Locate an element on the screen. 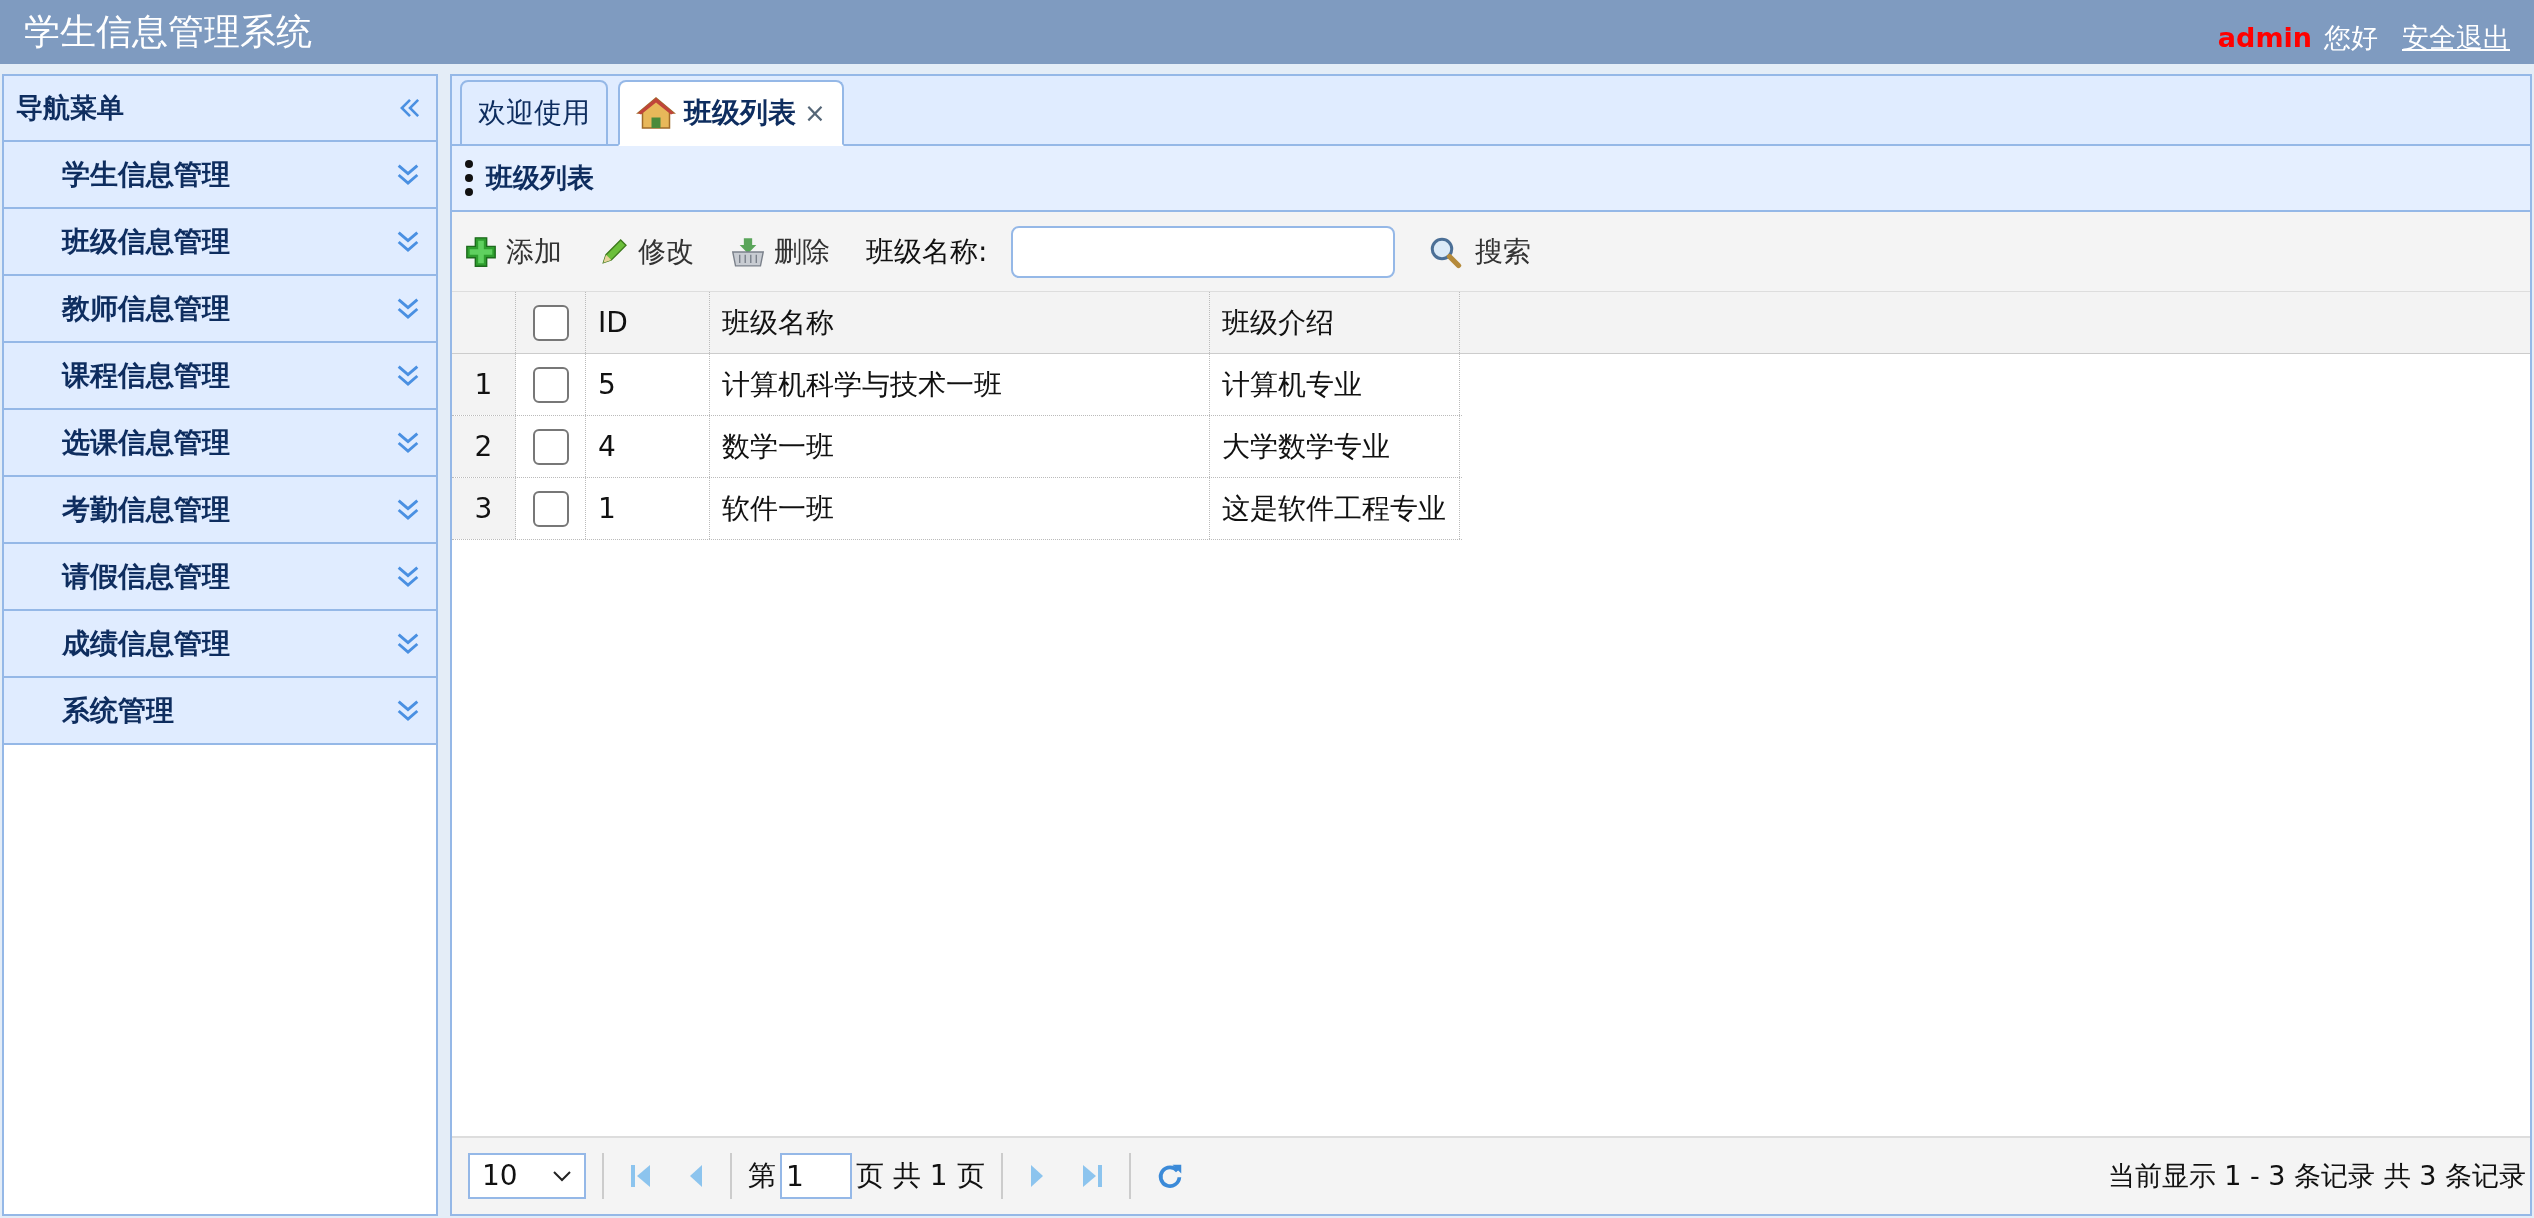 This screenshot has width=2534, height=1218. table-cell-text: 5 is located at coordinates (607, 384).